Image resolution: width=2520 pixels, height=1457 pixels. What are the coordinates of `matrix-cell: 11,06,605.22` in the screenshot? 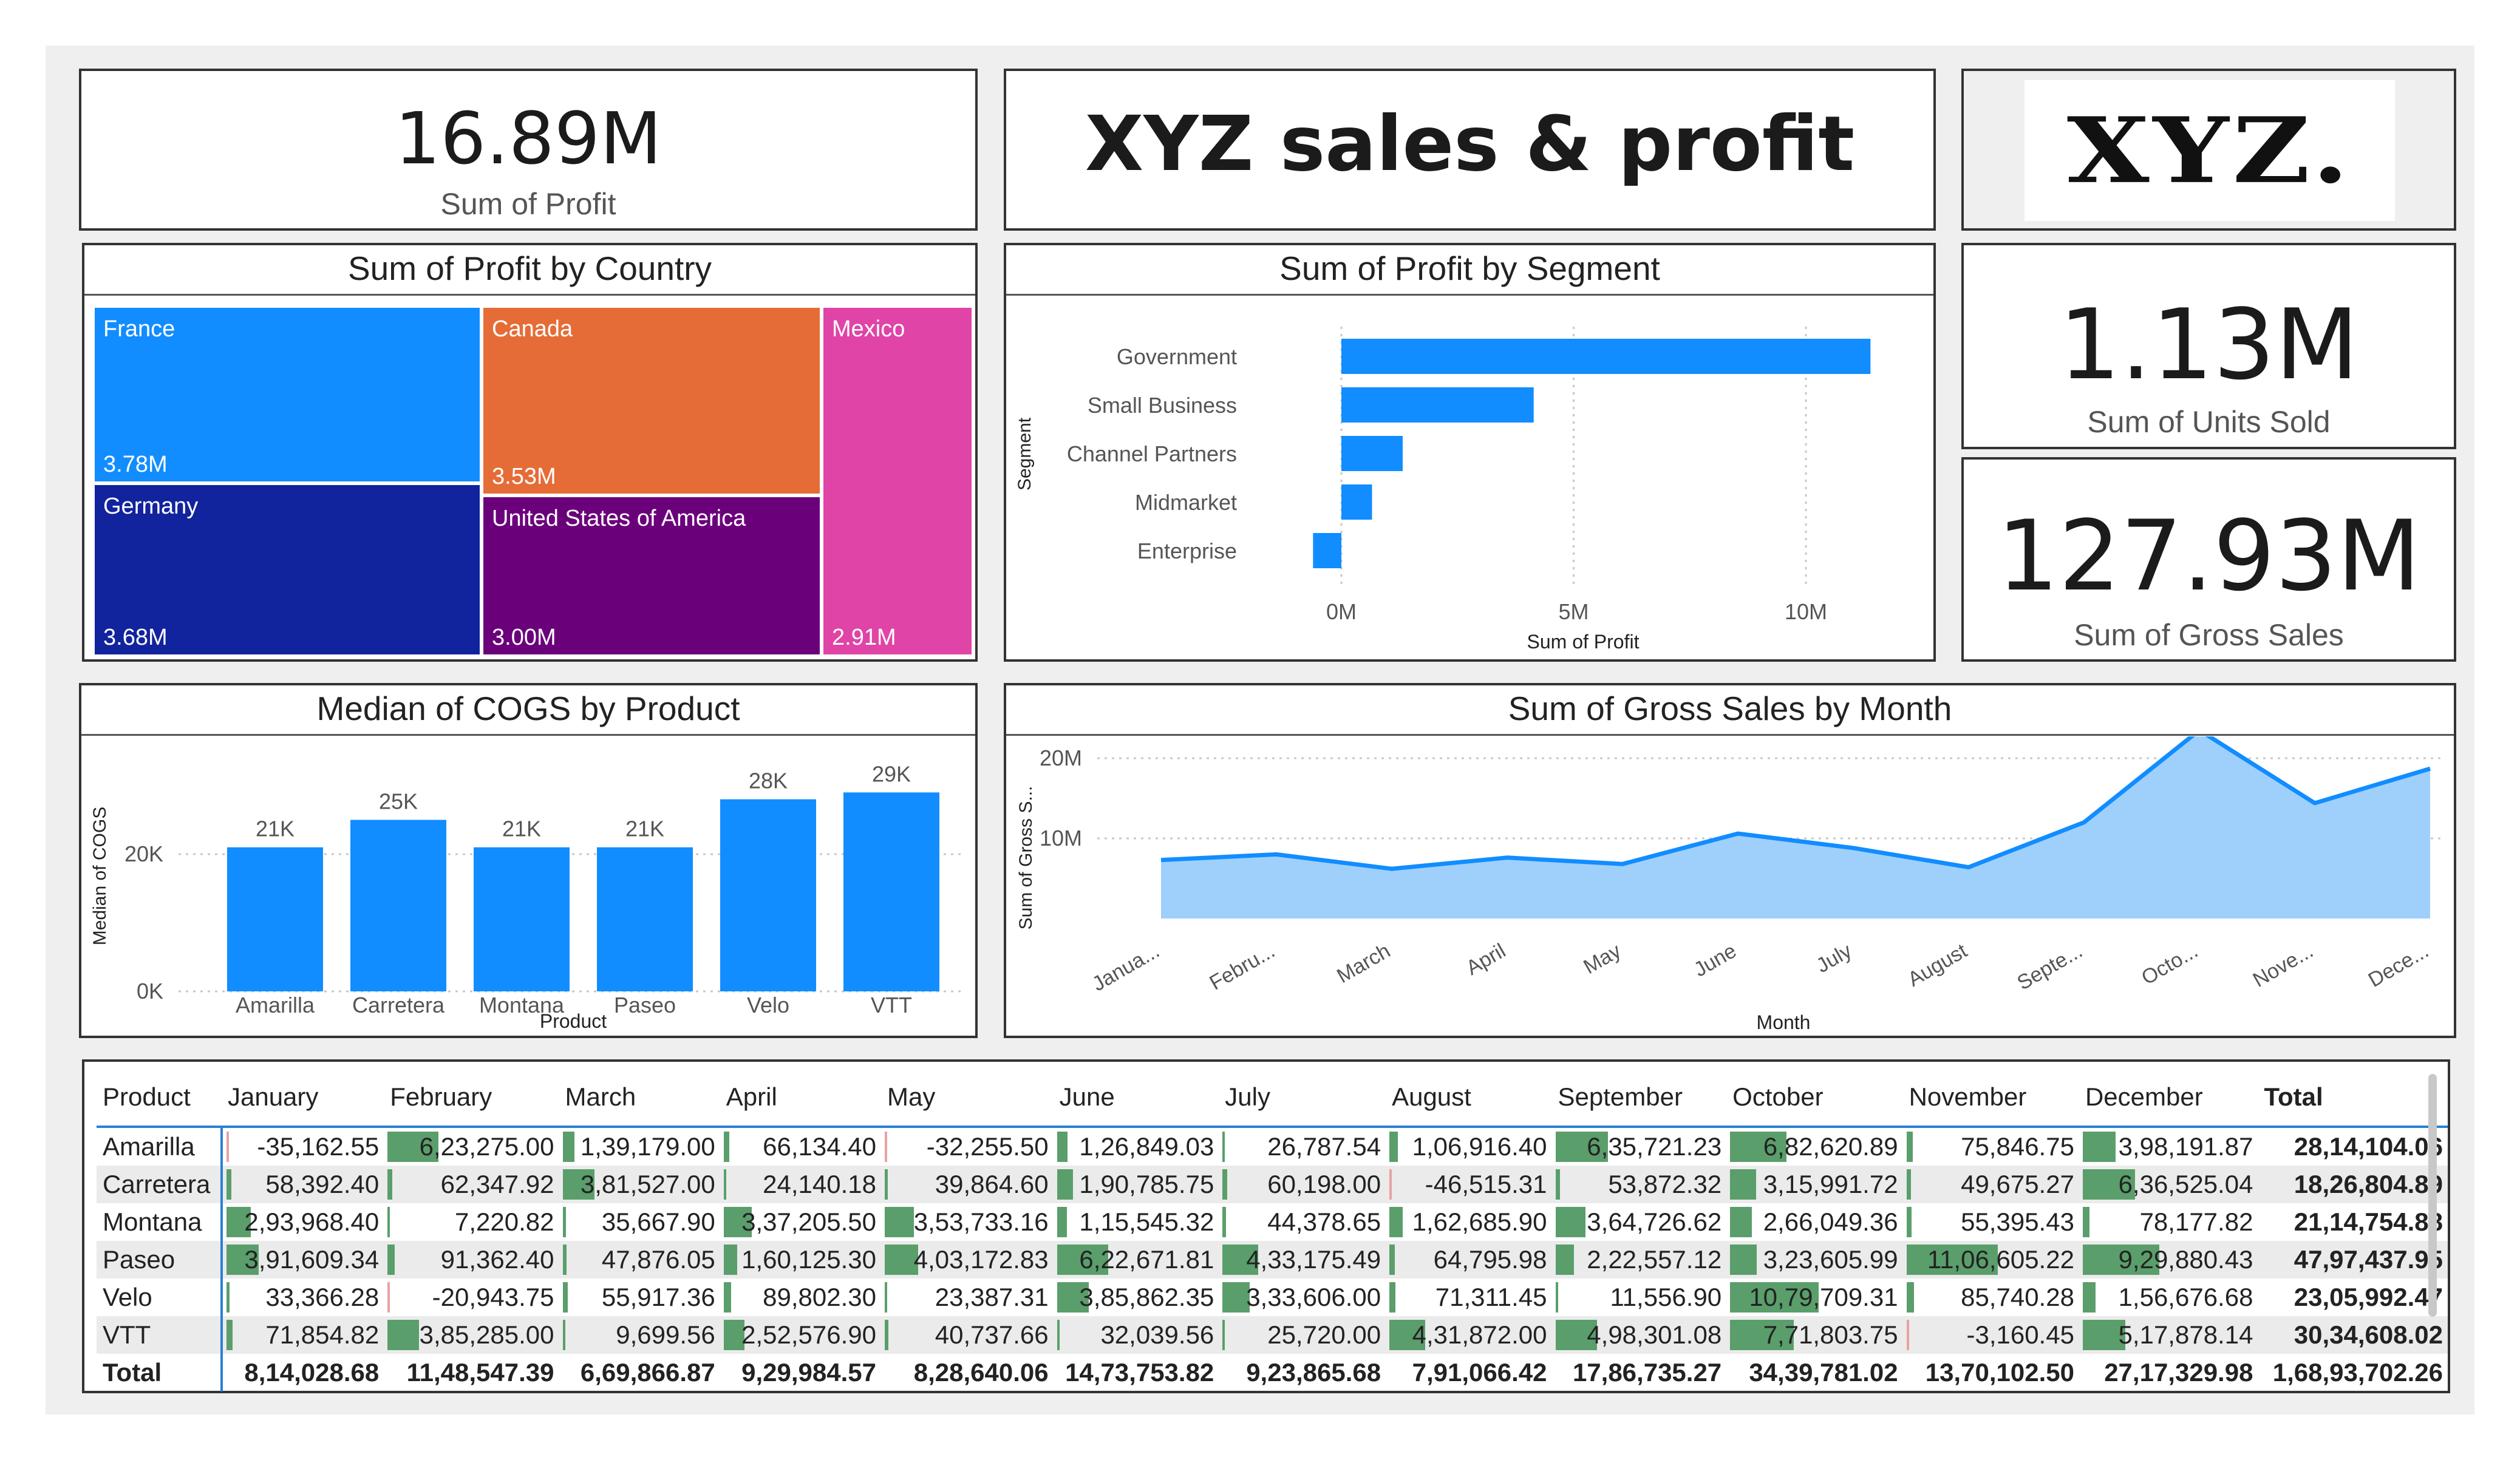 It's located at (1990, 1260).